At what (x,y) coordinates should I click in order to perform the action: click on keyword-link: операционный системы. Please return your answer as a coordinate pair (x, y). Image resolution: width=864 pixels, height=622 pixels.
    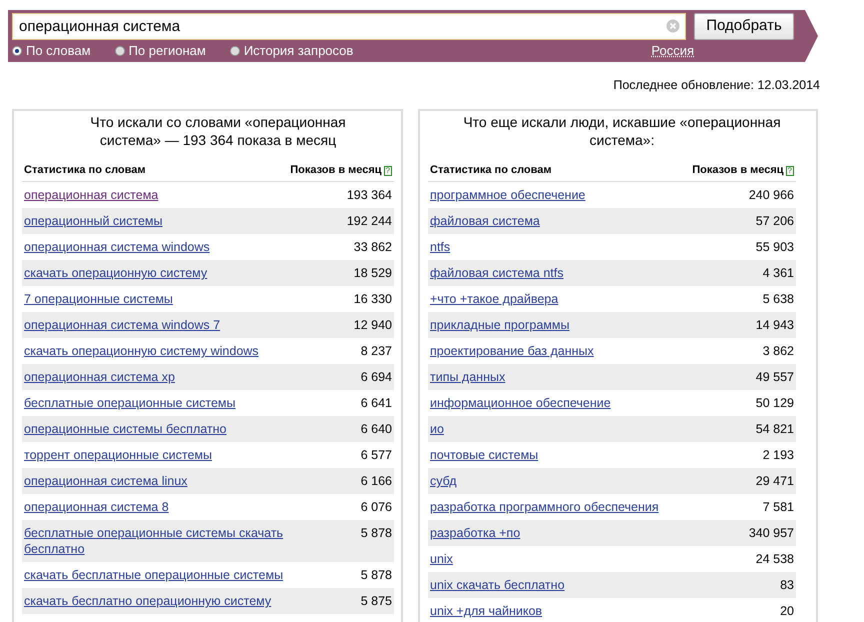
    Looking at the image, I should click on (93, 221).